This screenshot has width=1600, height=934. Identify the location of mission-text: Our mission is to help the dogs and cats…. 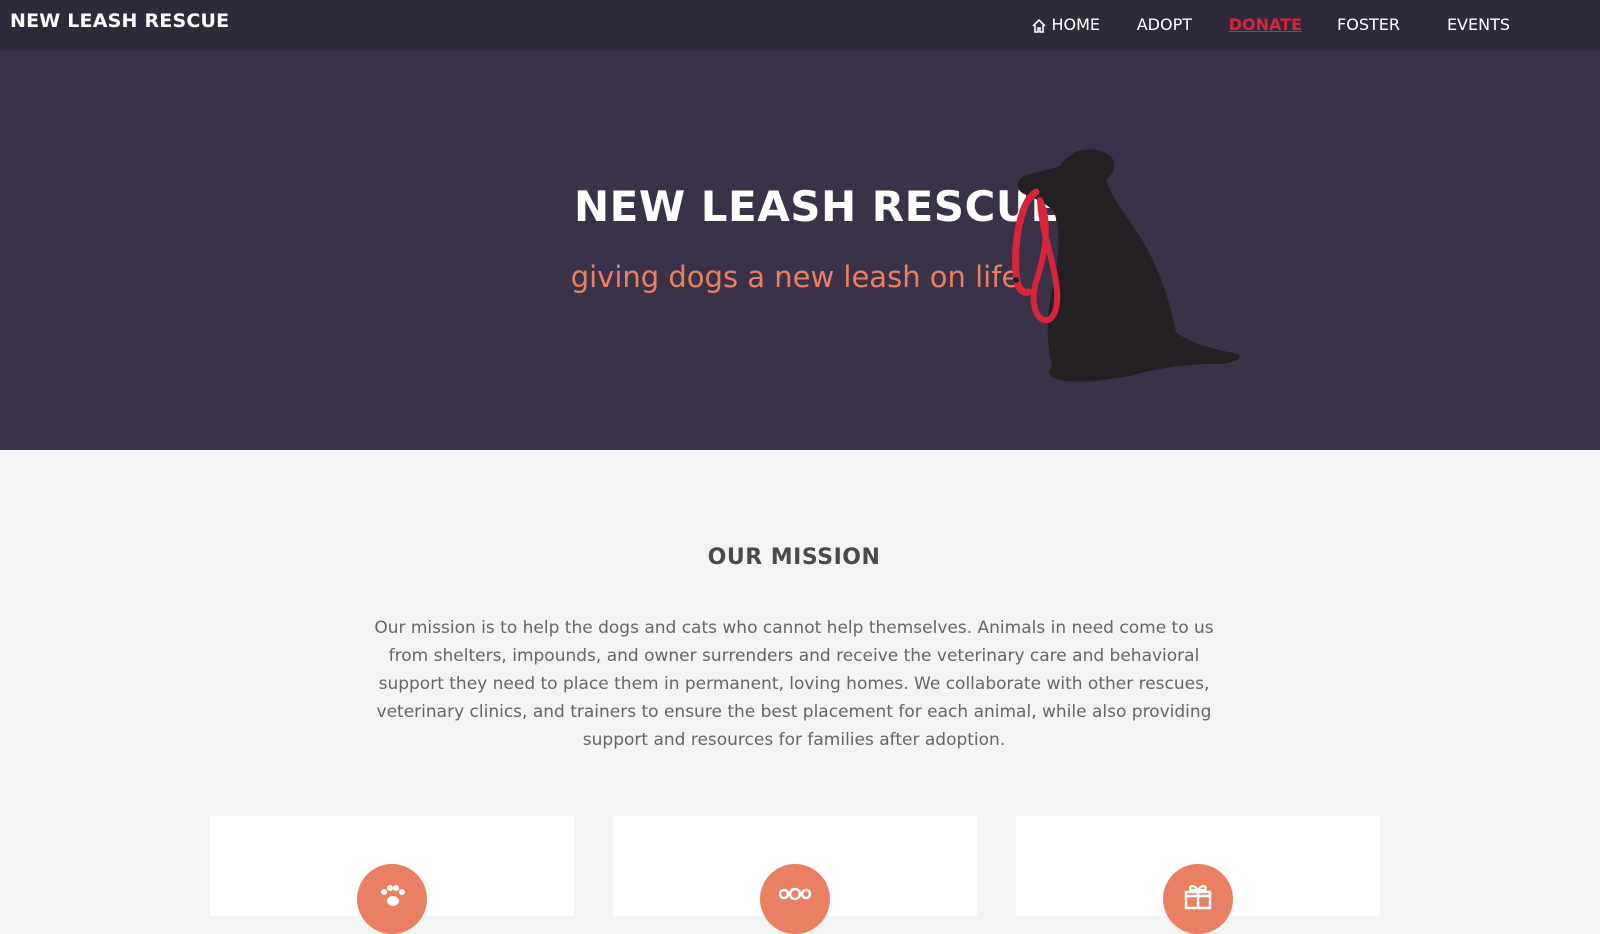
(794, 684).